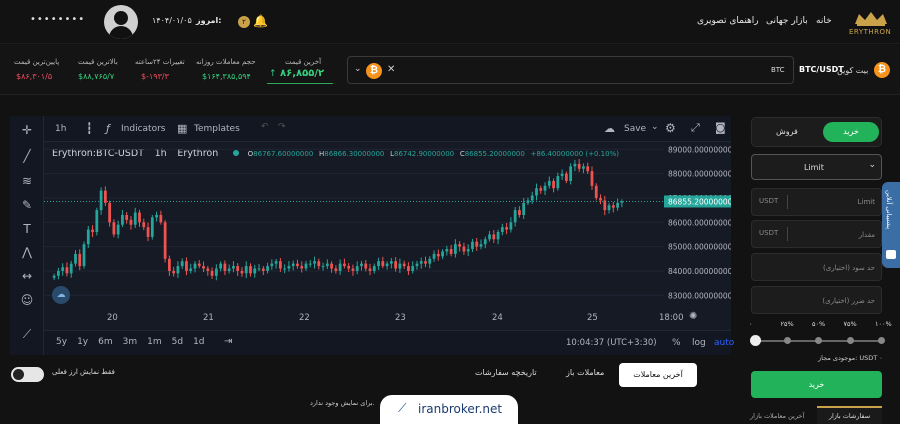  What do you see at coordinates (851, 132) in the screenshot?
I see `buy-tab: خرید` at bounding box center [851, 132].